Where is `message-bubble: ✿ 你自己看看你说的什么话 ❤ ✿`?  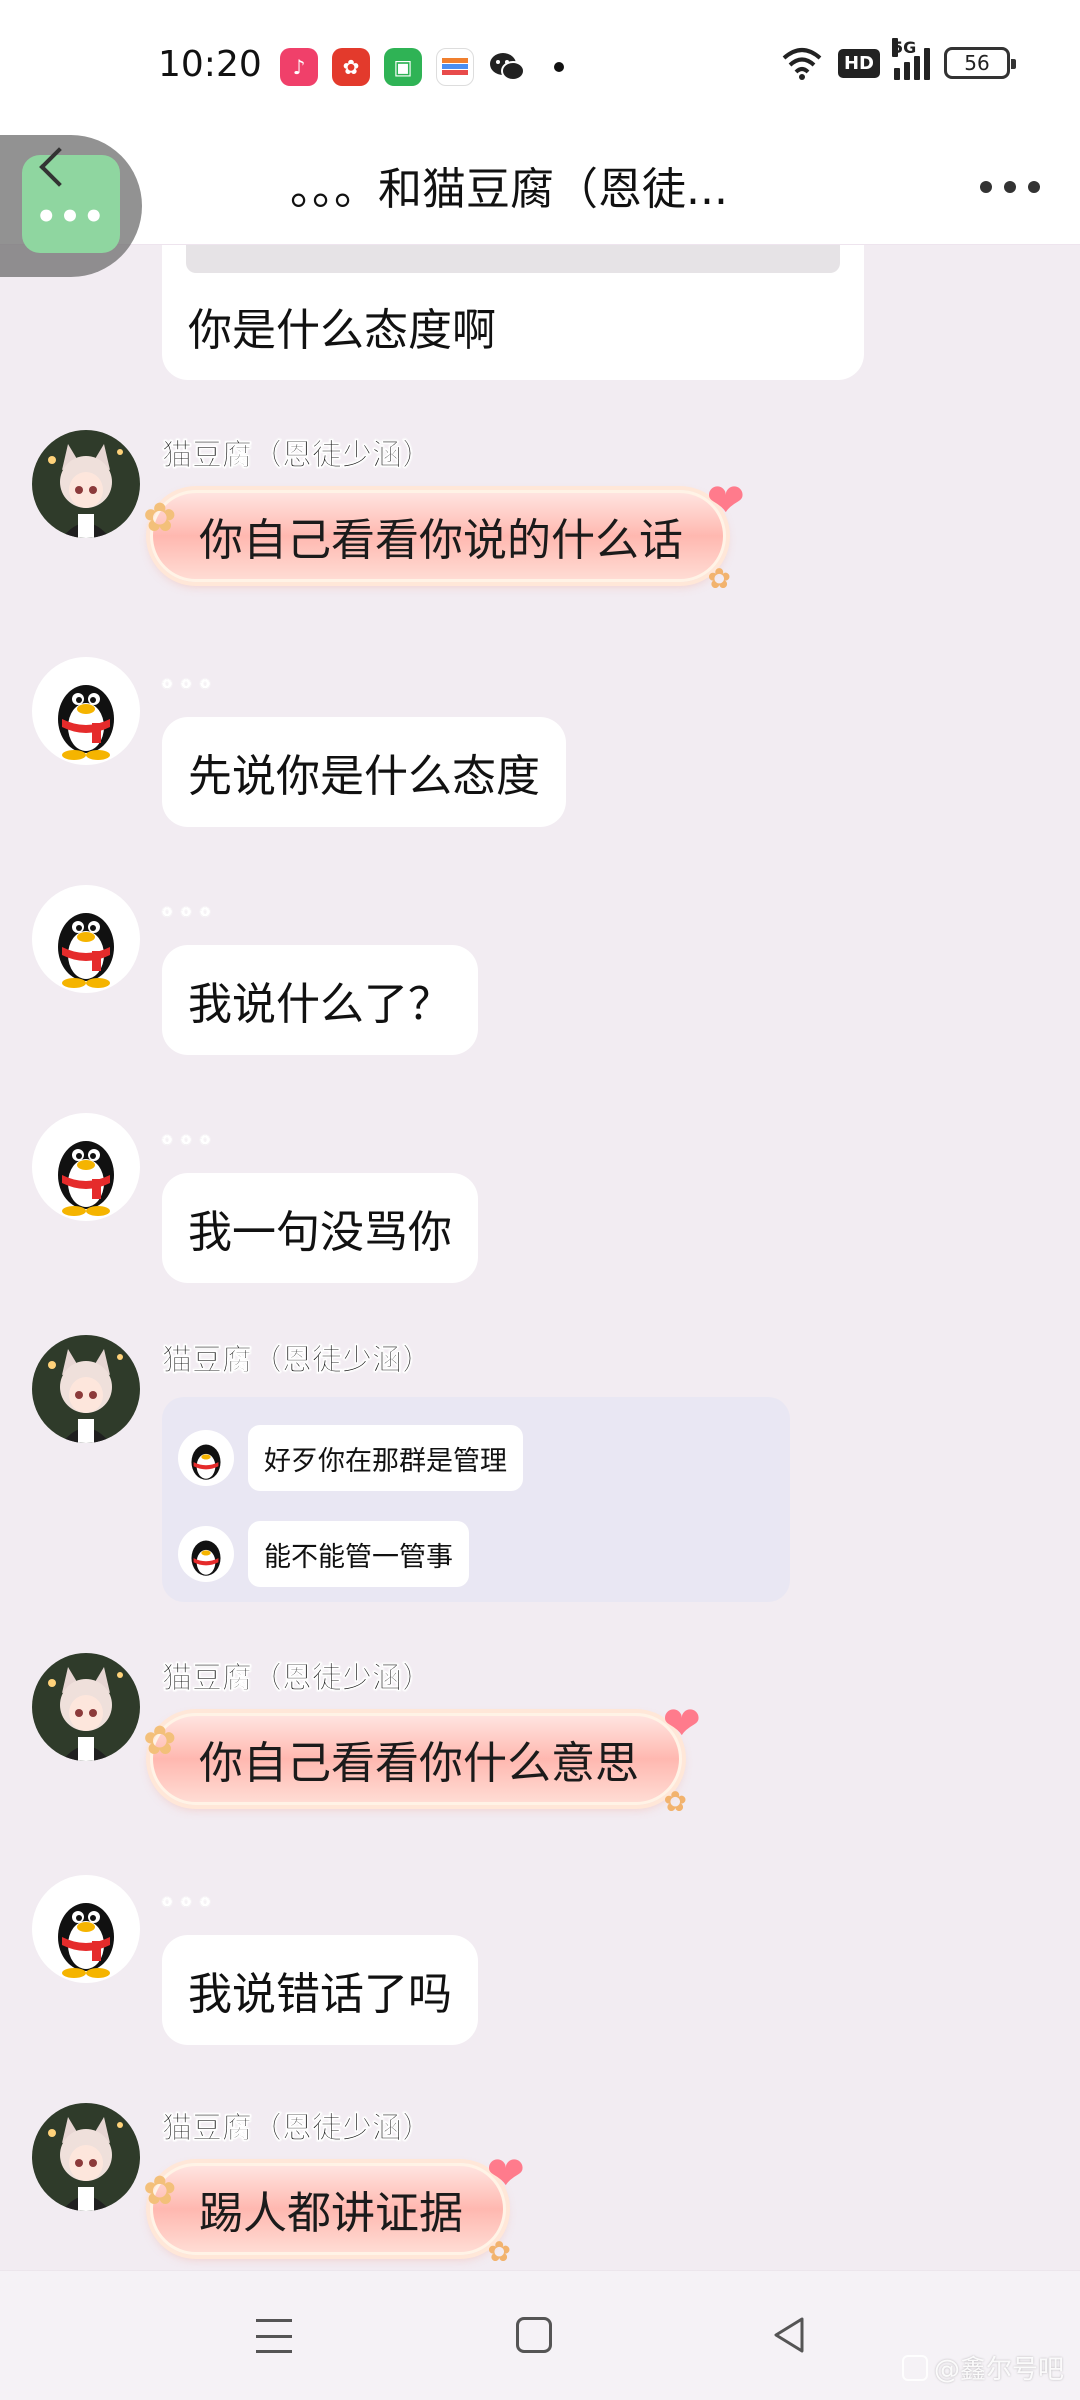
message-bubble: ✿ 你自己看看你说的什么话 ❤ ✿ is located at coordinates (444, 534).